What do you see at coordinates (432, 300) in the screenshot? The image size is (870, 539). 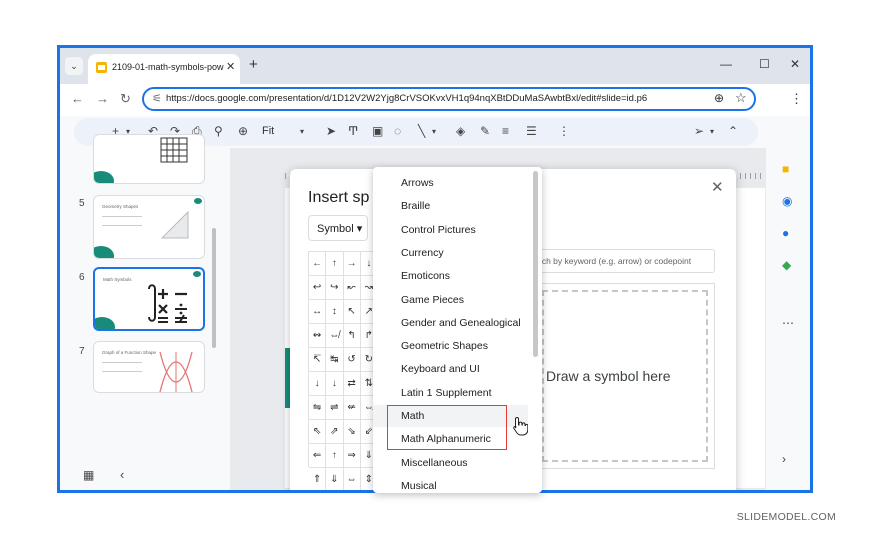 I see `category-option: Game Pieces` at bounding box center [432, 300].